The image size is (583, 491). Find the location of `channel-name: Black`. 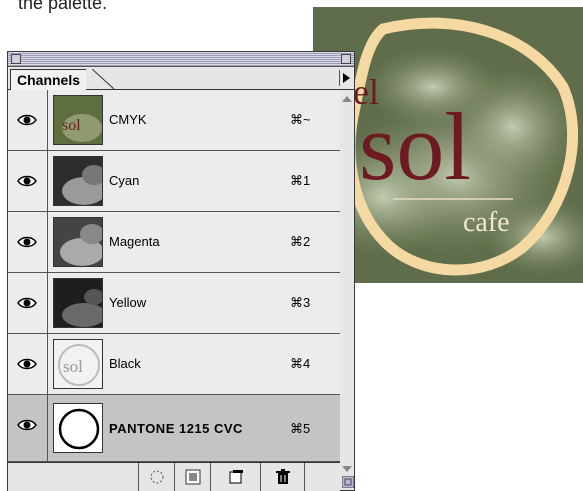

channel-name: Black is located at coordinates (125, 363).